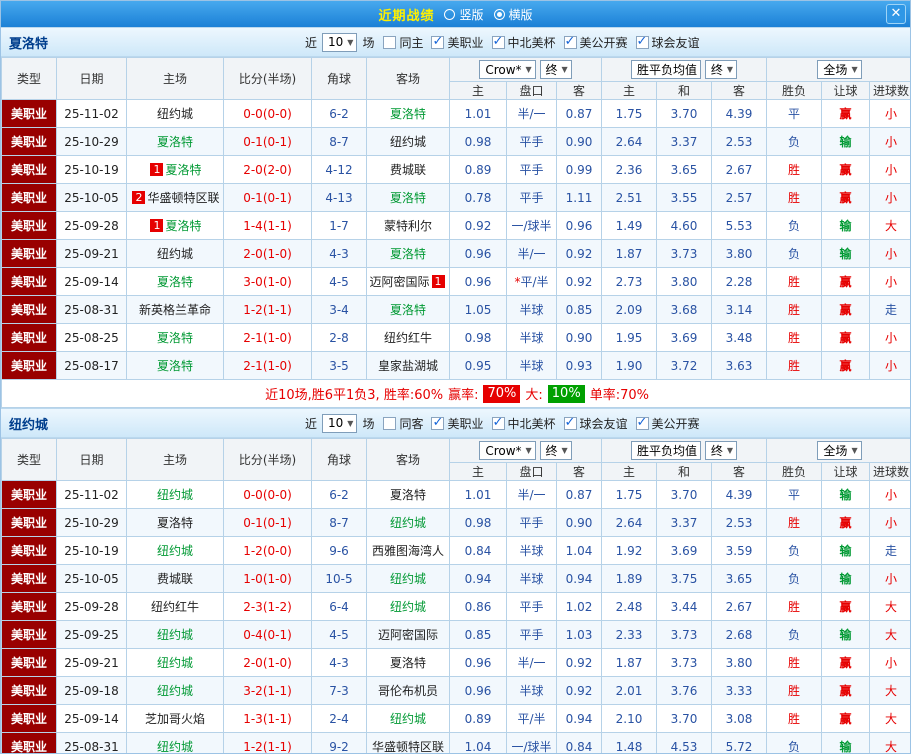 The width and height of the screenshot is (911, 754). What do you see at coordinates (339, 225) in the screenshot?
I see `corners: 1-7` at bounding box center [339, 225].